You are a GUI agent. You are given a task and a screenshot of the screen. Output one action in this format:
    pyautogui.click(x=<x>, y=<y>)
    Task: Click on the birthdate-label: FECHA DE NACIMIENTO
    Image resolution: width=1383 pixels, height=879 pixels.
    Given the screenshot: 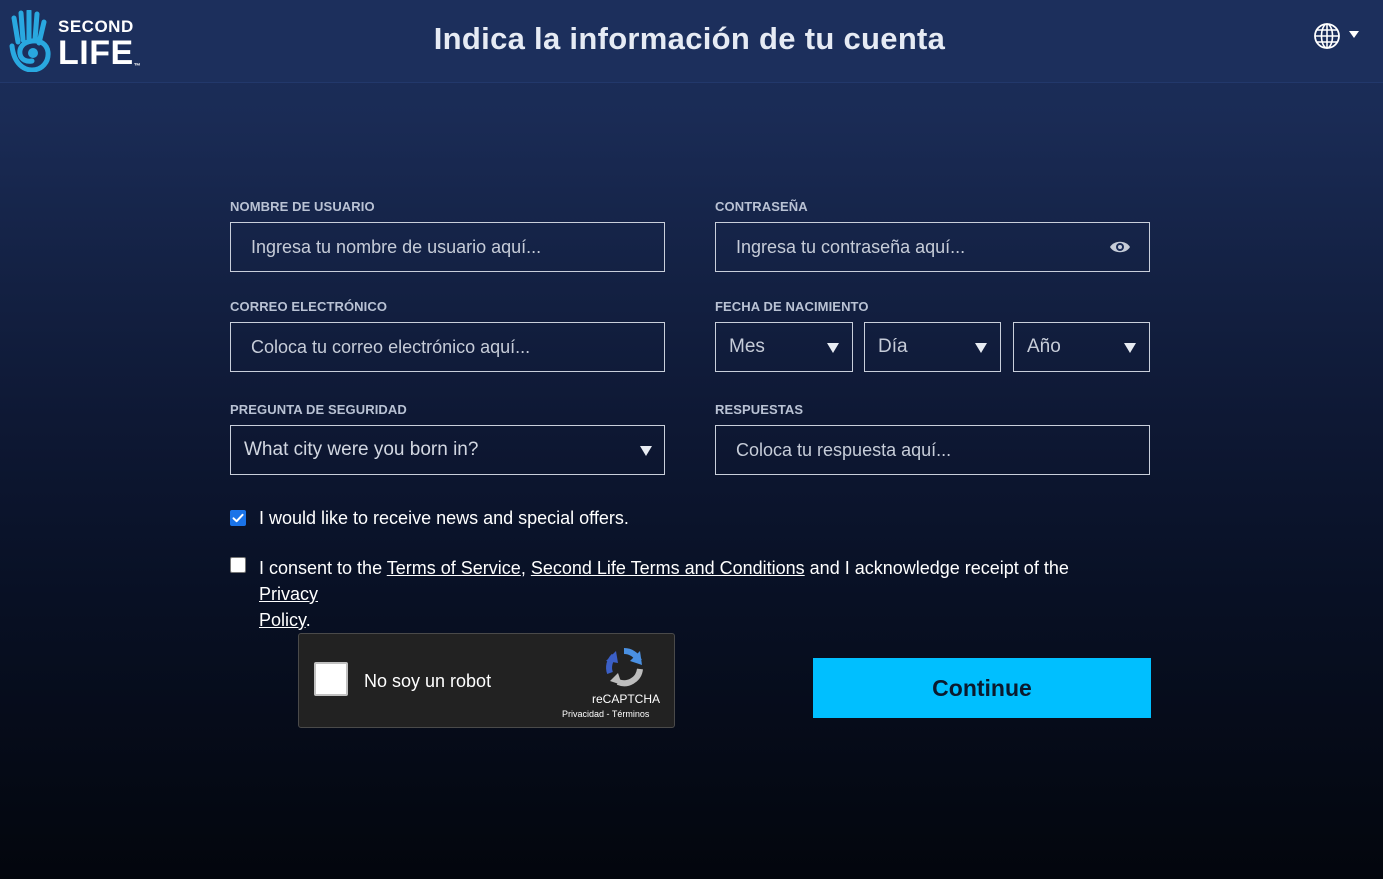 What is the action you would take?
    pyautogui.click(x=792, y=306)
    